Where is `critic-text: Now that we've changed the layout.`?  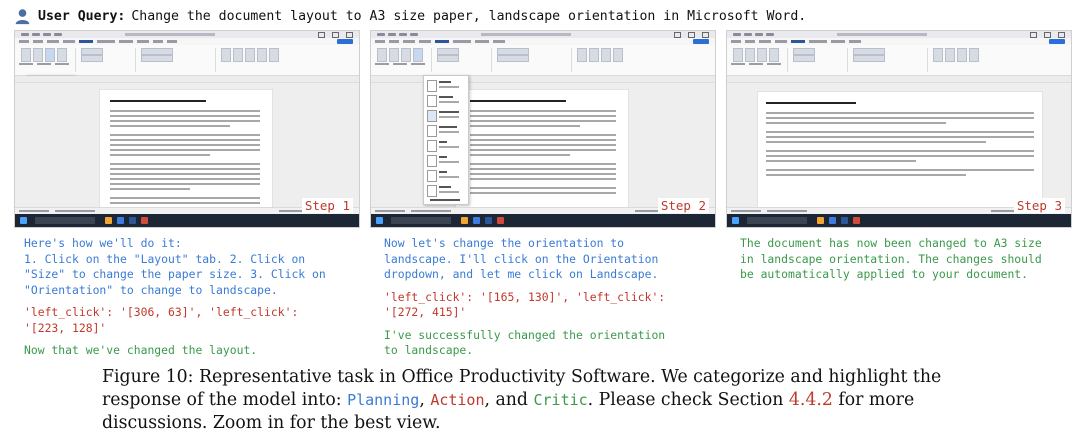 critic-text: Now that we've changed the layout. is located at coordinates (141, 350).